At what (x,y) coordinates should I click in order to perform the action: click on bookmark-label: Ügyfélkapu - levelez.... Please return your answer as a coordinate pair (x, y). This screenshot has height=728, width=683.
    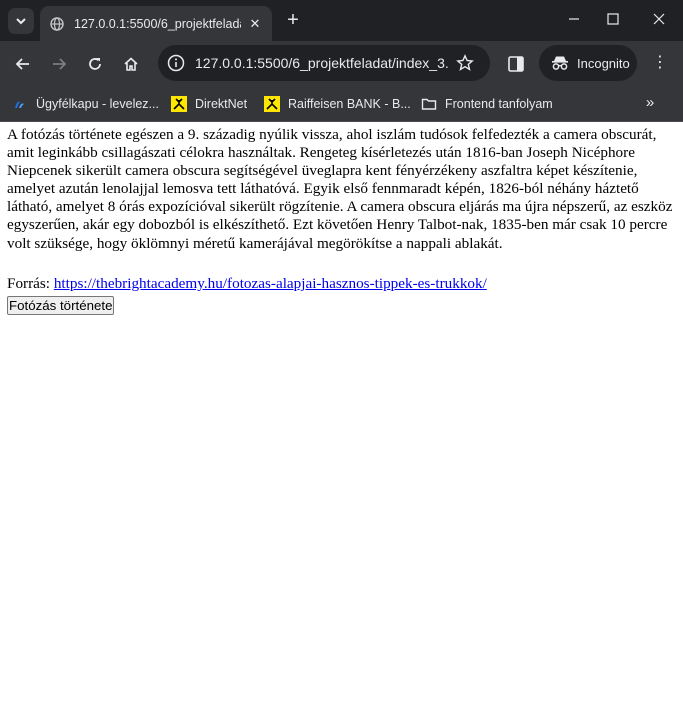
    Looking at the image, I should click on (97, 104).